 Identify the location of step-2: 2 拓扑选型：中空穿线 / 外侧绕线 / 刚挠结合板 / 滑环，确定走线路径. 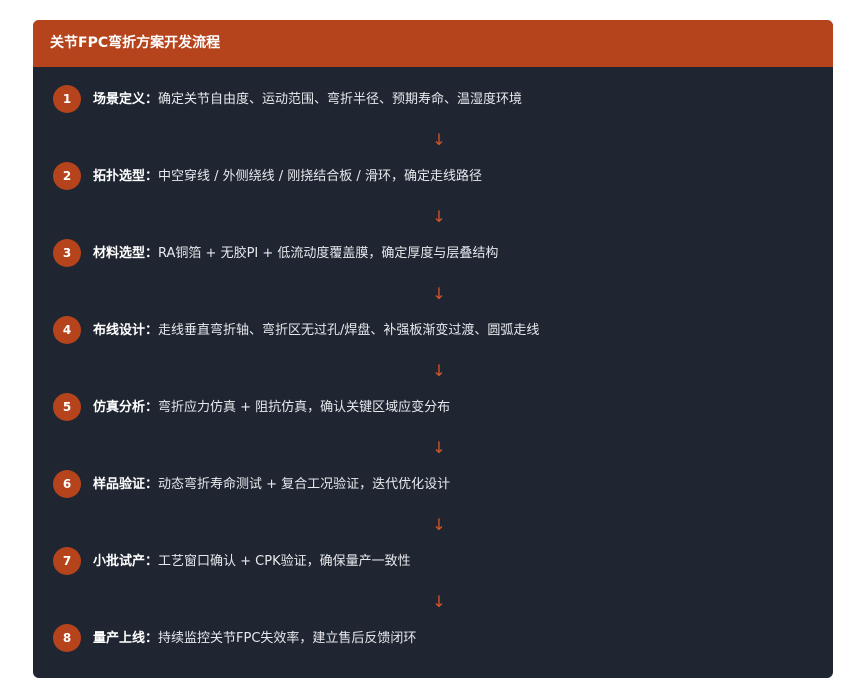
(433, 177).